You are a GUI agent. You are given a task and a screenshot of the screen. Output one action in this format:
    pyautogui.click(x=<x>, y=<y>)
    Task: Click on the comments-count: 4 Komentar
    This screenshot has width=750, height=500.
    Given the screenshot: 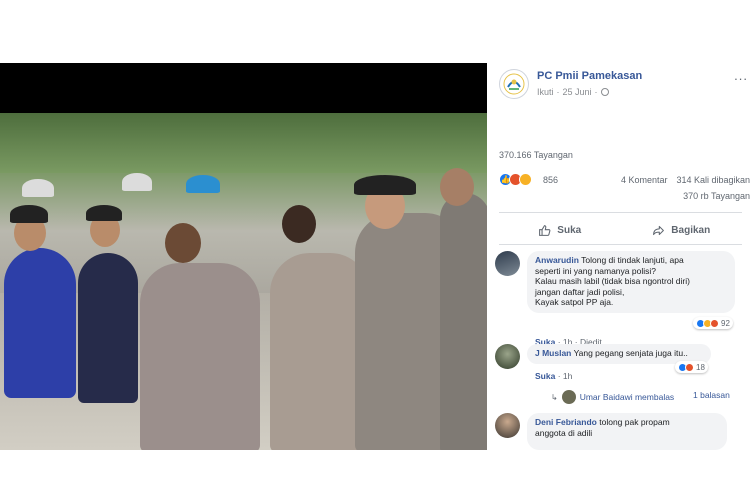 What is the action you would take?
    pyautogui.click(x=644, y=180)
    